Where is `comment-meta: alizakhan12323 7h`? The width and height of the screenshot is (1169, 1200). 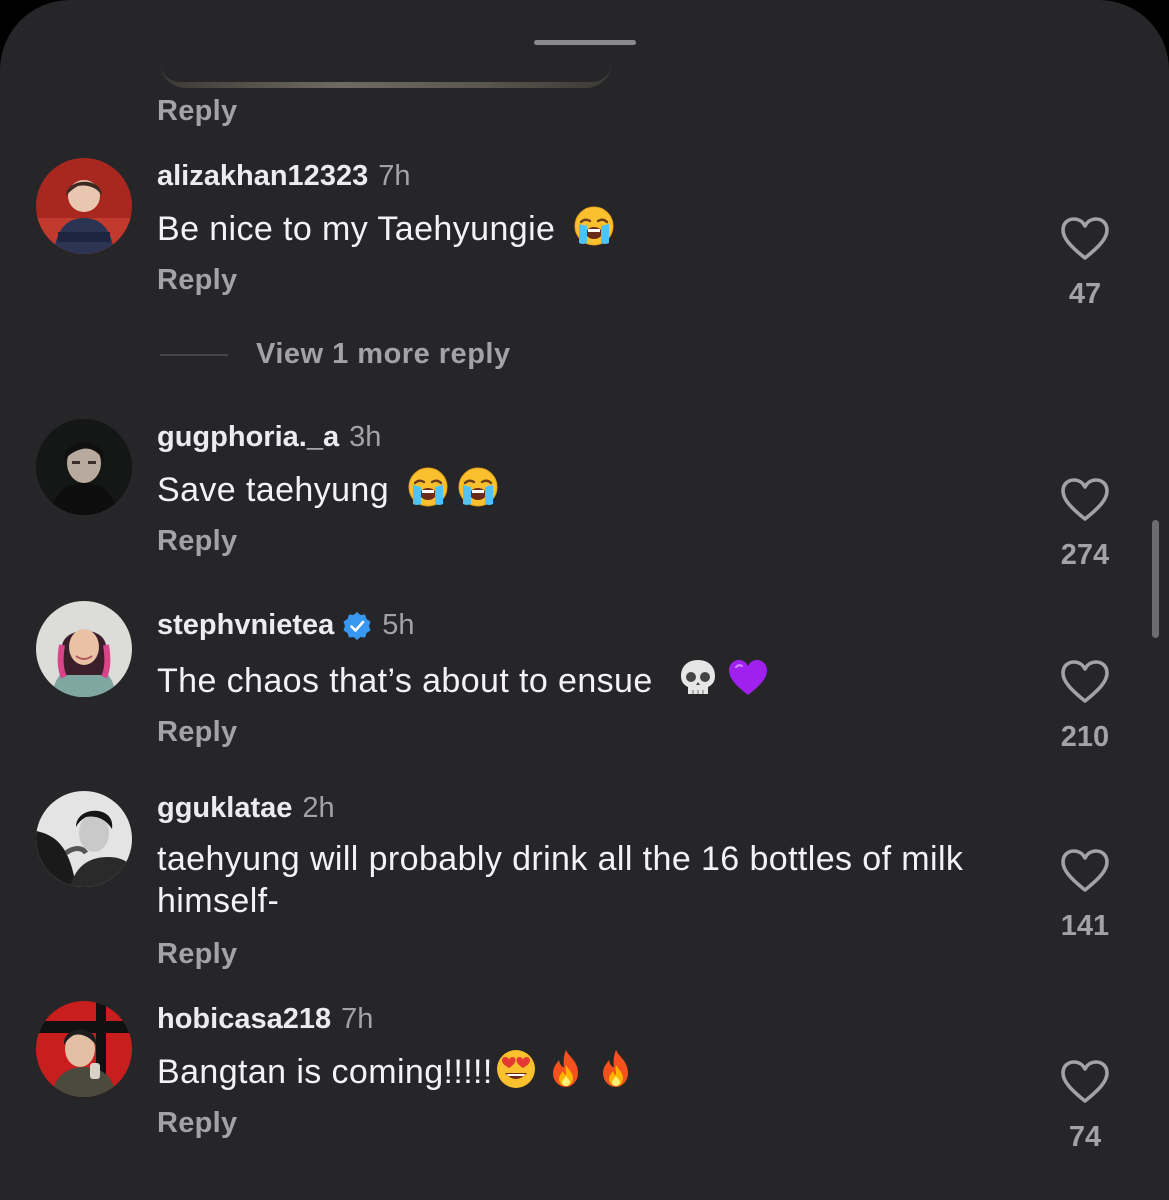
comment-meta: alizakhan12323 7h is located at coordinates (283, 176).